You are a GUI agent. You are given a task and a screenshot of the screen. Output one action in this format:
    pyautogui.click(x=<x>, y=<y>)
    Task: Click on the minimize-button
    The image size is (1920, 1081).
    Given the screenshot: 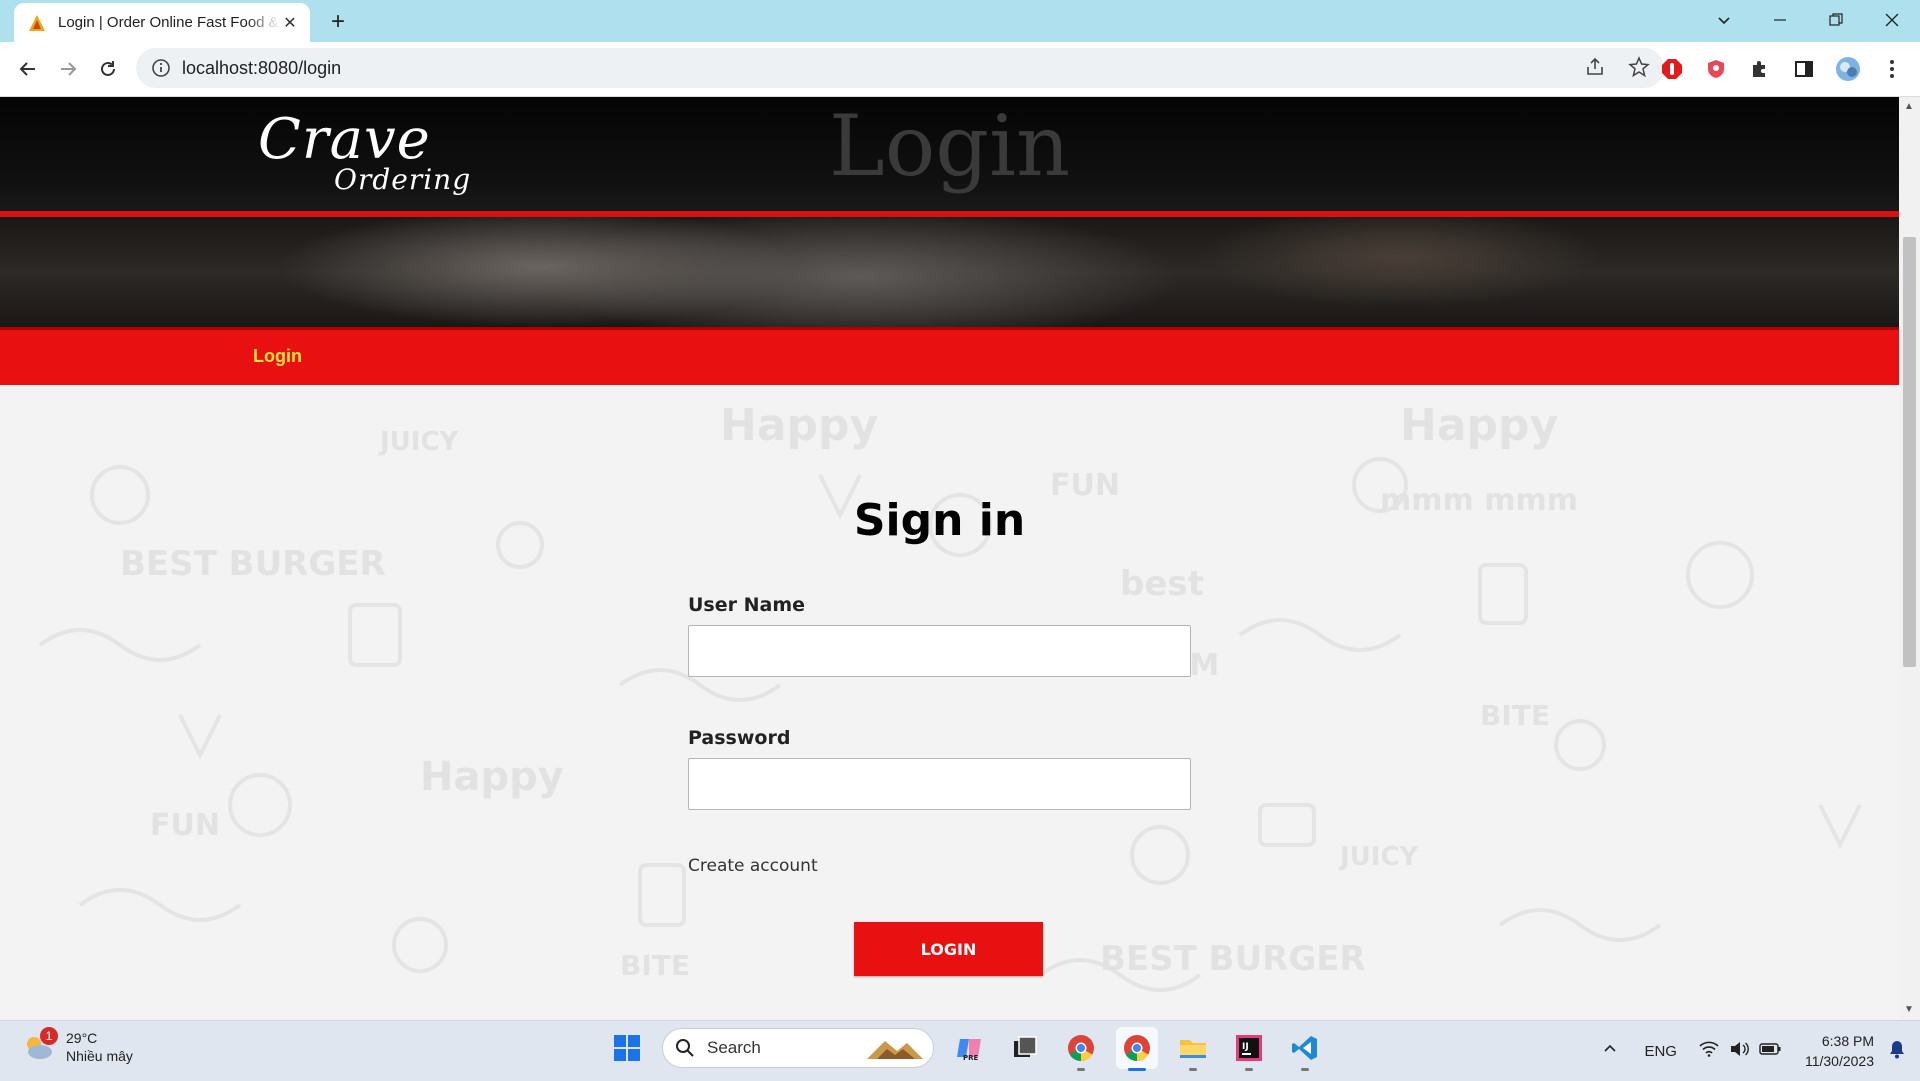 What is the action you would take?
    pyautogui.click(x=1780, y=20)
    